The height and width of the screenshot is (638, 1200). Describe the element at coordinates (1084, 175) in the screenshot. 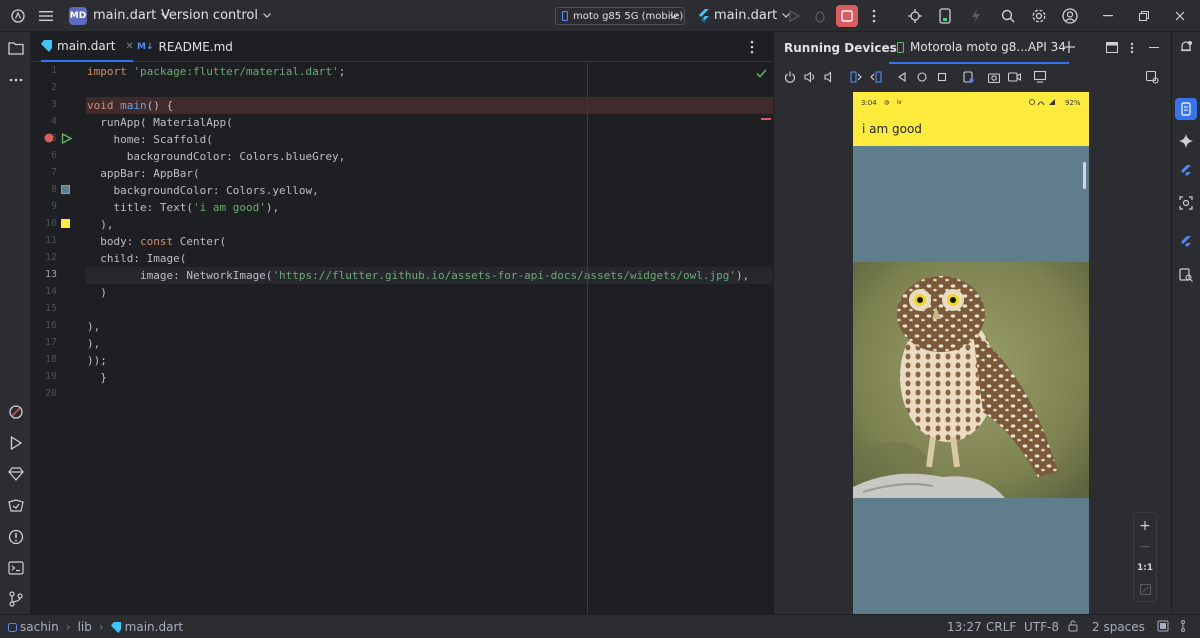

I see `phone-scrollbar` at that location.